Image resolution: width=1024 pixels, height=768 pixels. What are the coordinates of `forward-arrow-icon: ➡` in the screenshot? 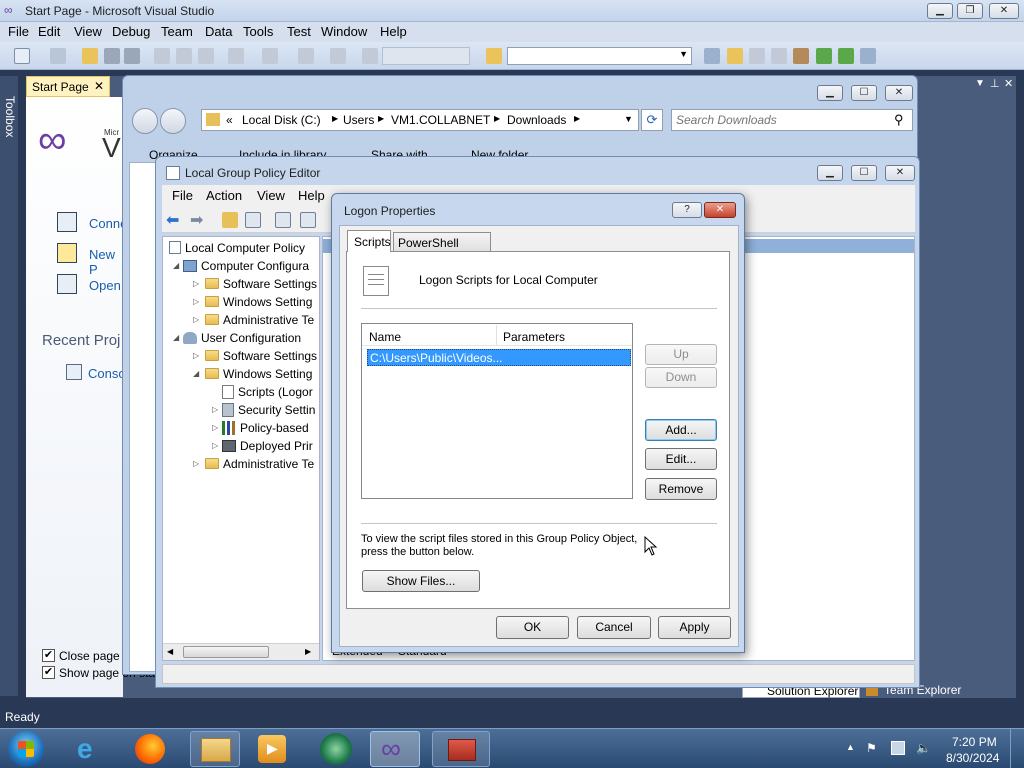 It's located at (196, 220).